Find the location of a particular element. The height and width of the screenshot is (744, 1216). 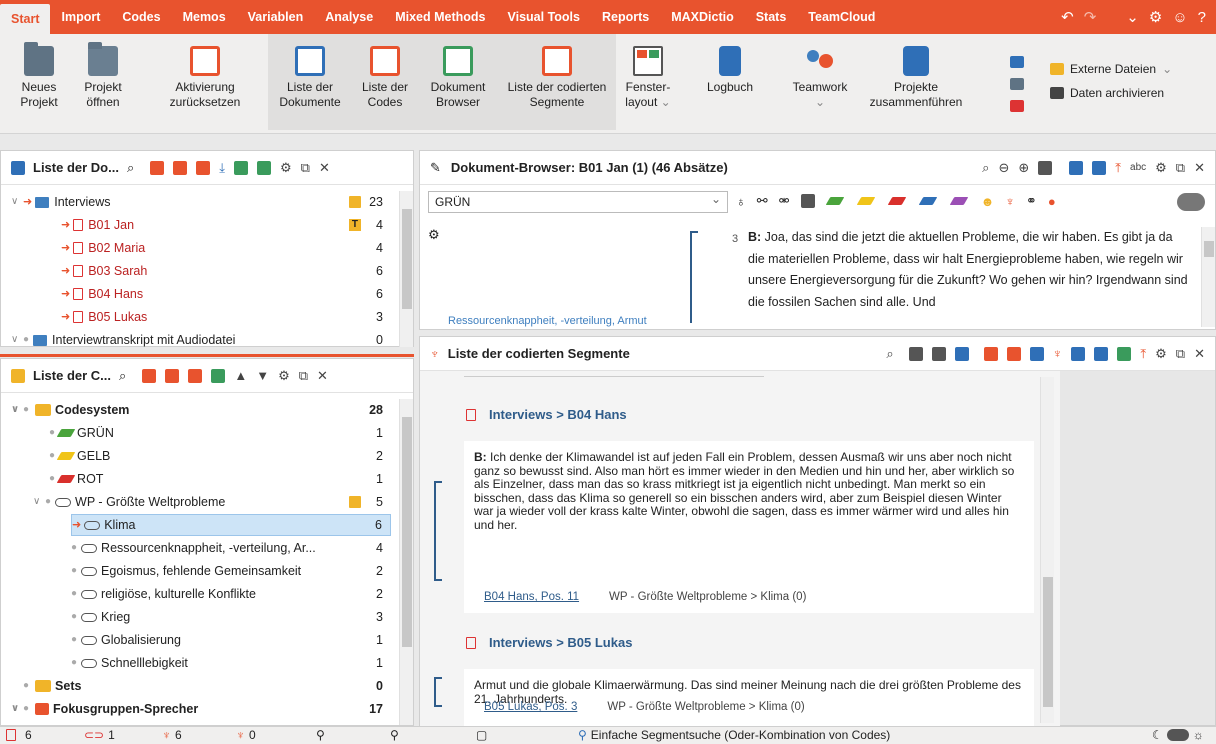

code-wp: ∨ ● WP - Größte Weltprobleme 5 is located at coordinates (212, 502).